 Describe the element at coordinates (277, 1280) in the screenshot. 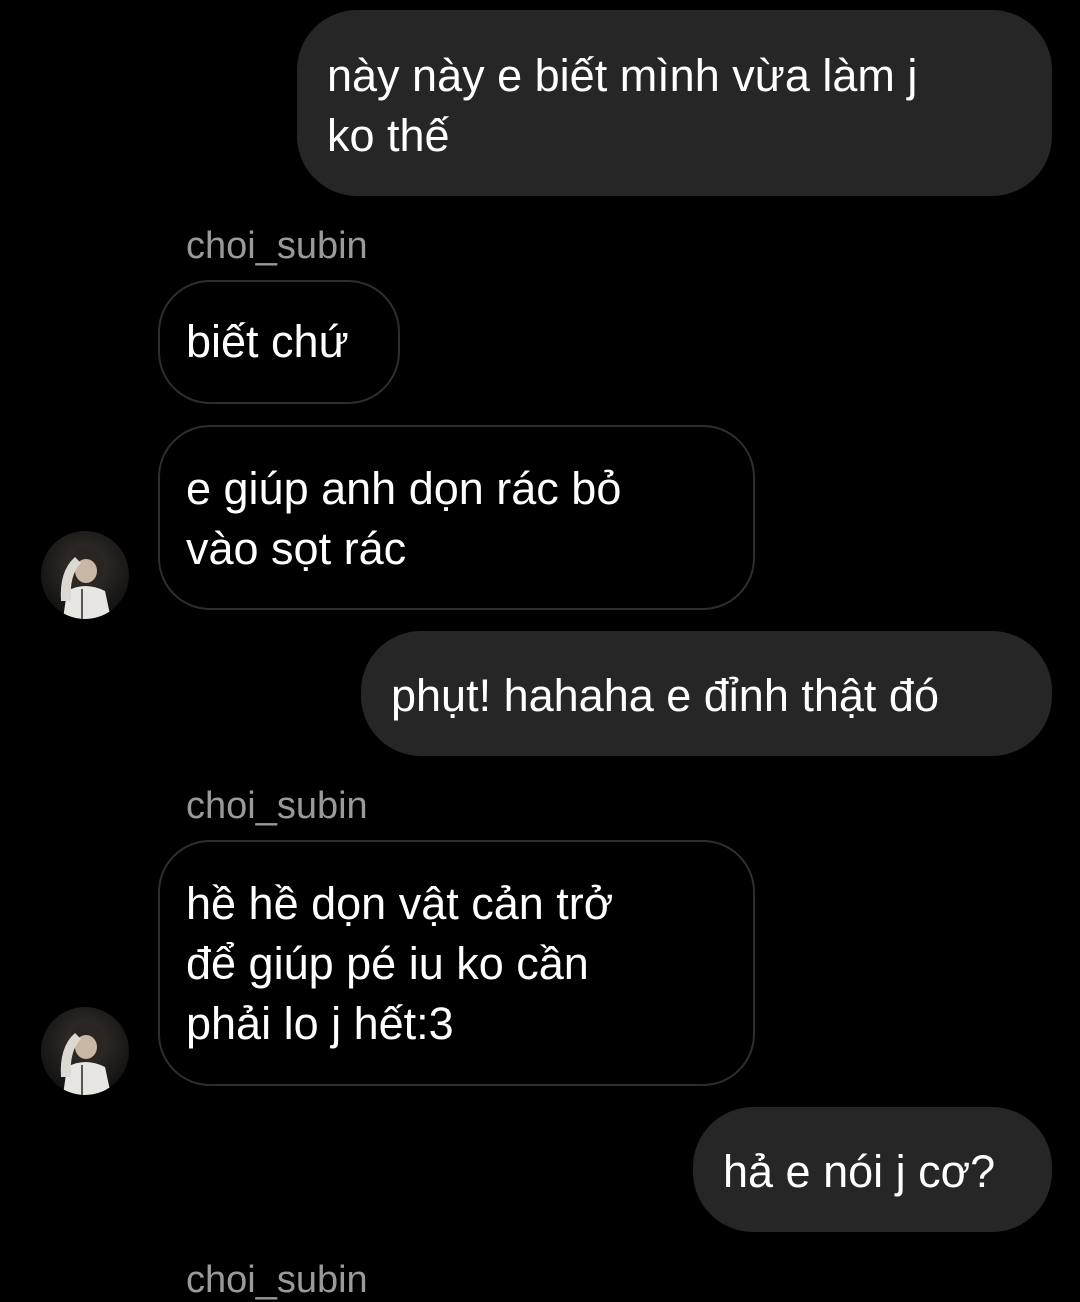

I see `sender-name-partial: choi_subin` at that location.